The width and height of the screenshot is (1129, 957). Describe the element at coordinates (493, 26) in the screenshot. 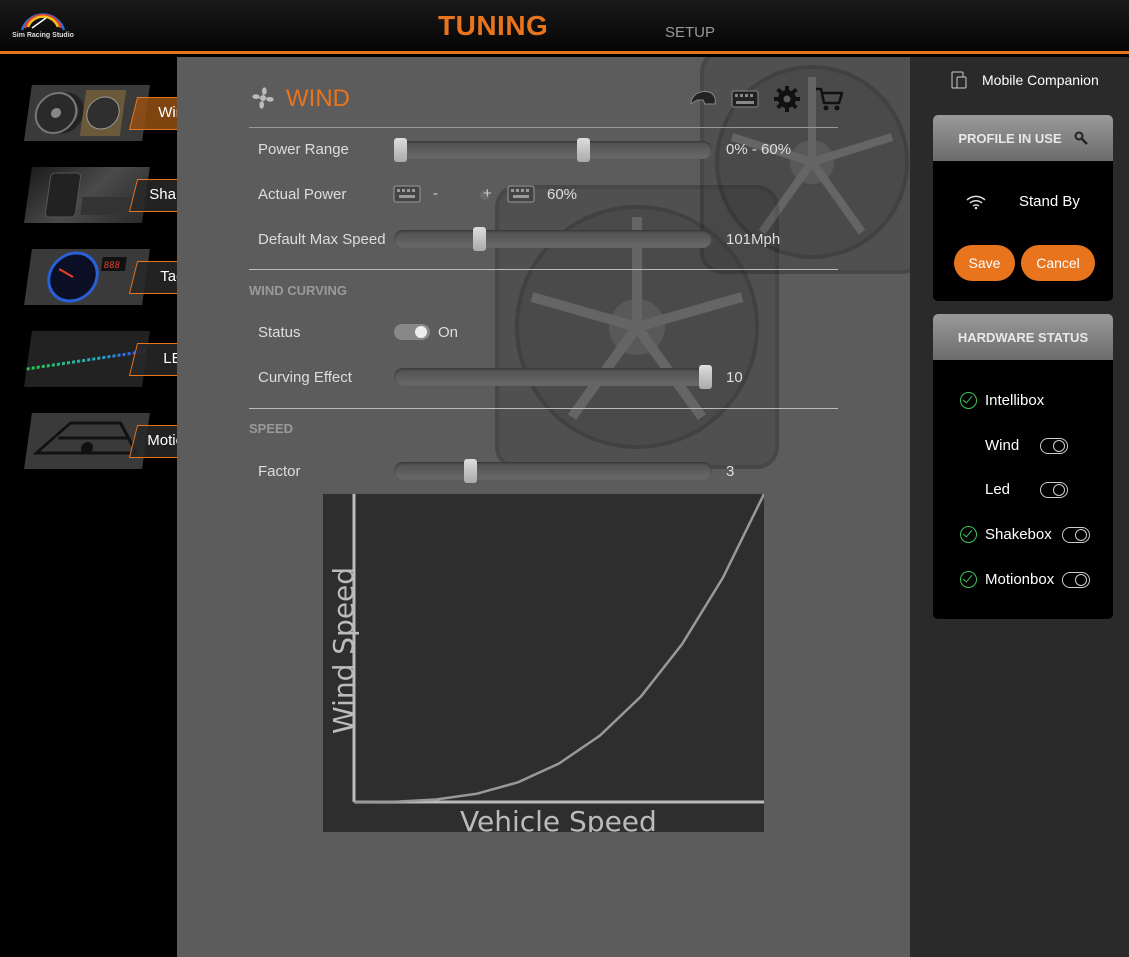

I see `tab-tuning: TUNING` at that location.